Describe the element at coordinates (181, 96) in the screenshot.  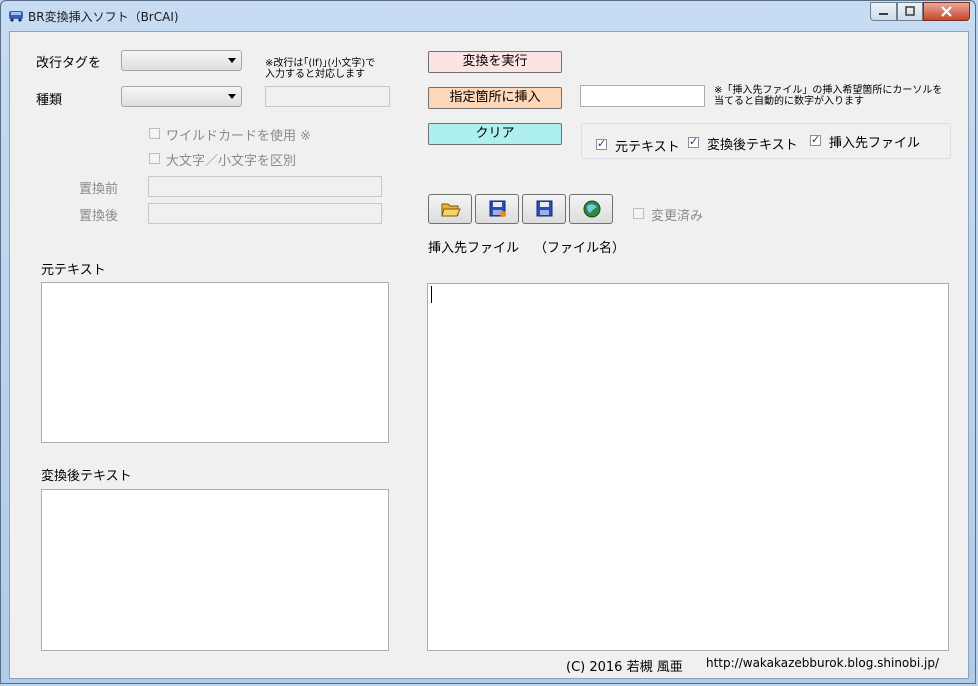
I see `type-select` at that location.